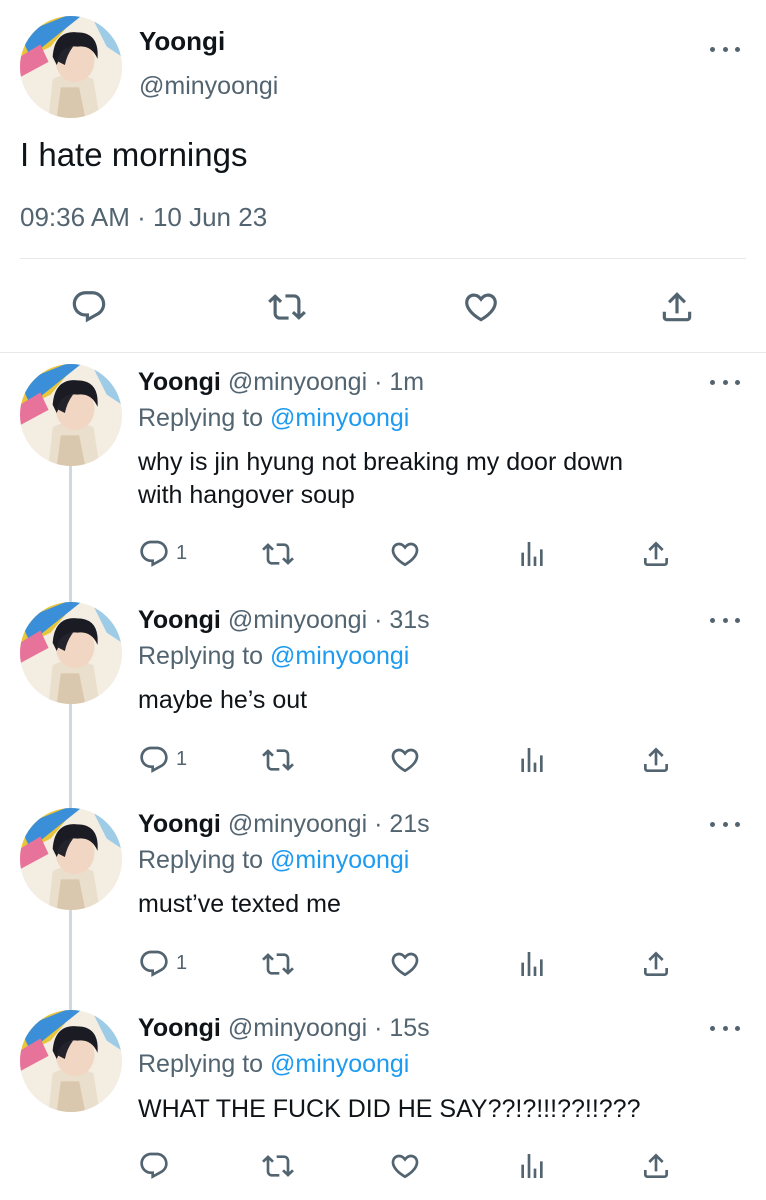 The width and height of the screenshot is (766, 1200). I want to click on handle: @minyoongi, so click(208, 86).